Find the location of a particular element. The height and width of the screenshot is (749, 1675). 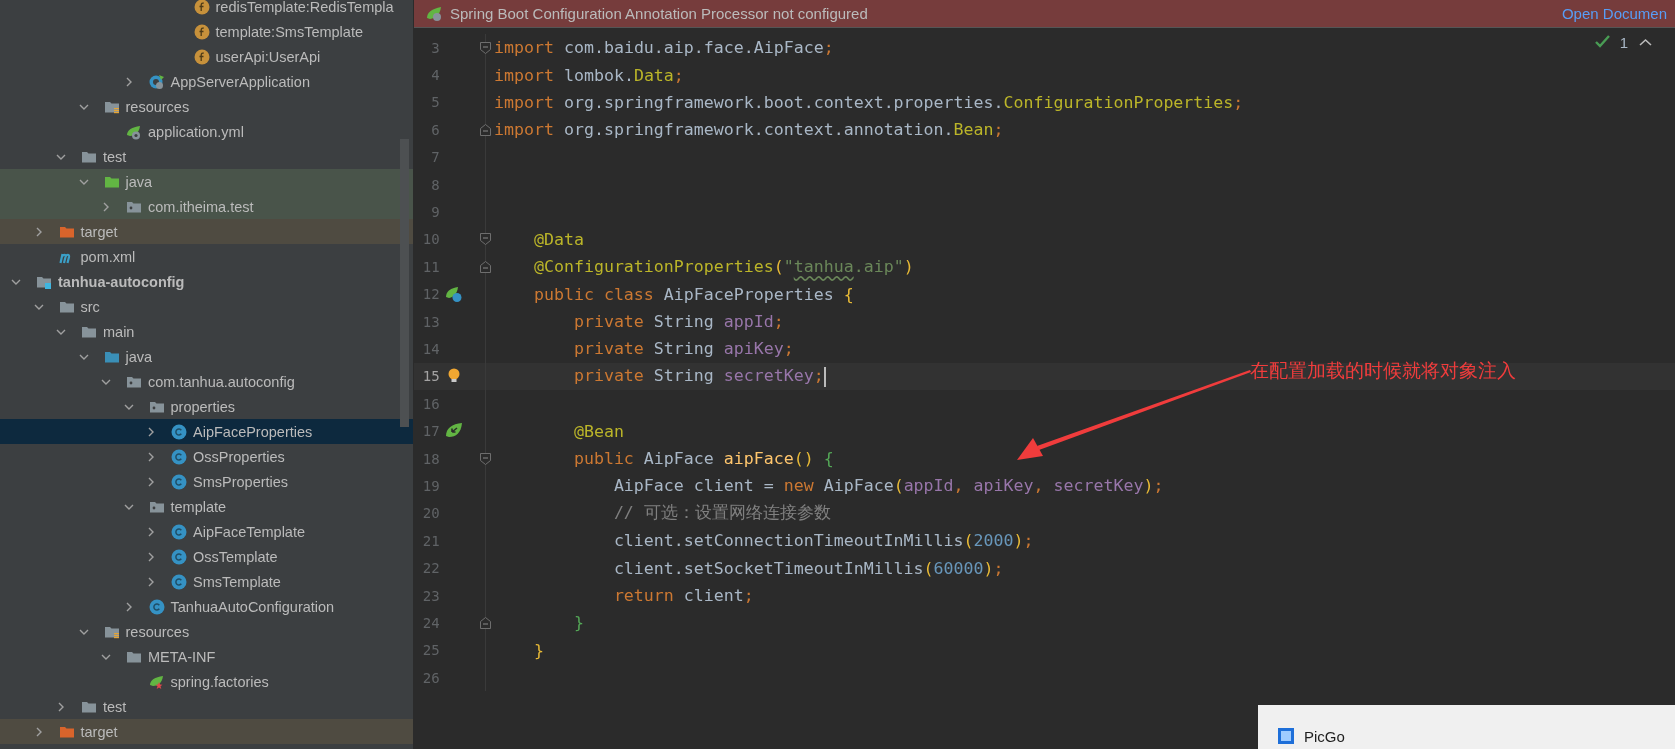

spring-config-icon is located at coordinates (134, 131).